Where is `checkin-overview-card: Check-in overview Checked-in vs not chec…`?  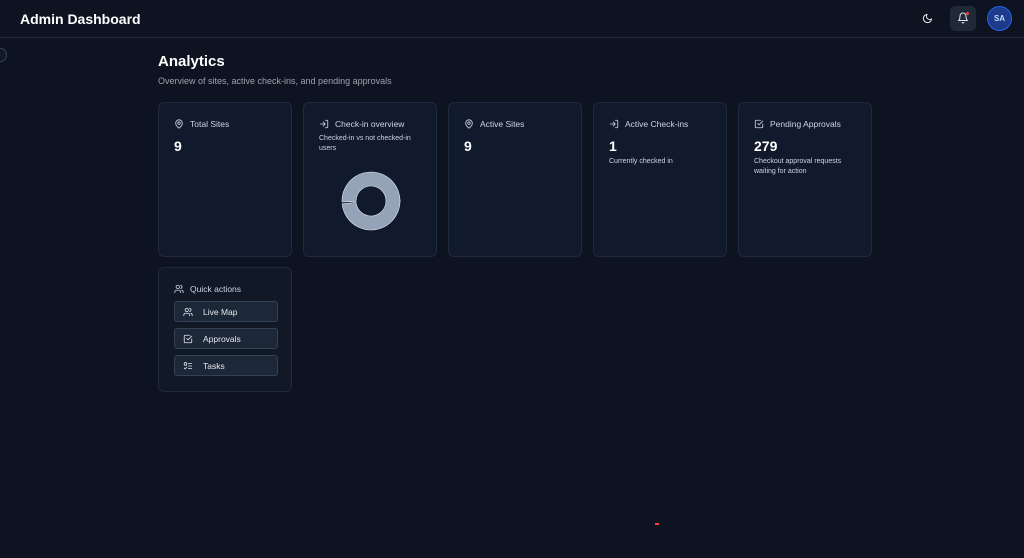
checkin-overview-card: Check-in overview Checked-in vs not chec… is located at coordinates (370, 179).